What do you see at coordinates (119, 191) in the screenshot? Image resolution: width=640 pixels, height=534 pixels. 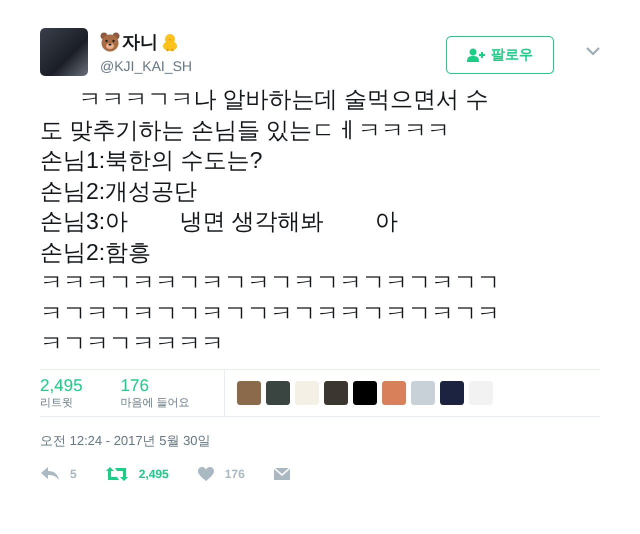 I see `tweet-text-line: 손님2:개성공단` at bounding box center [119, 191].